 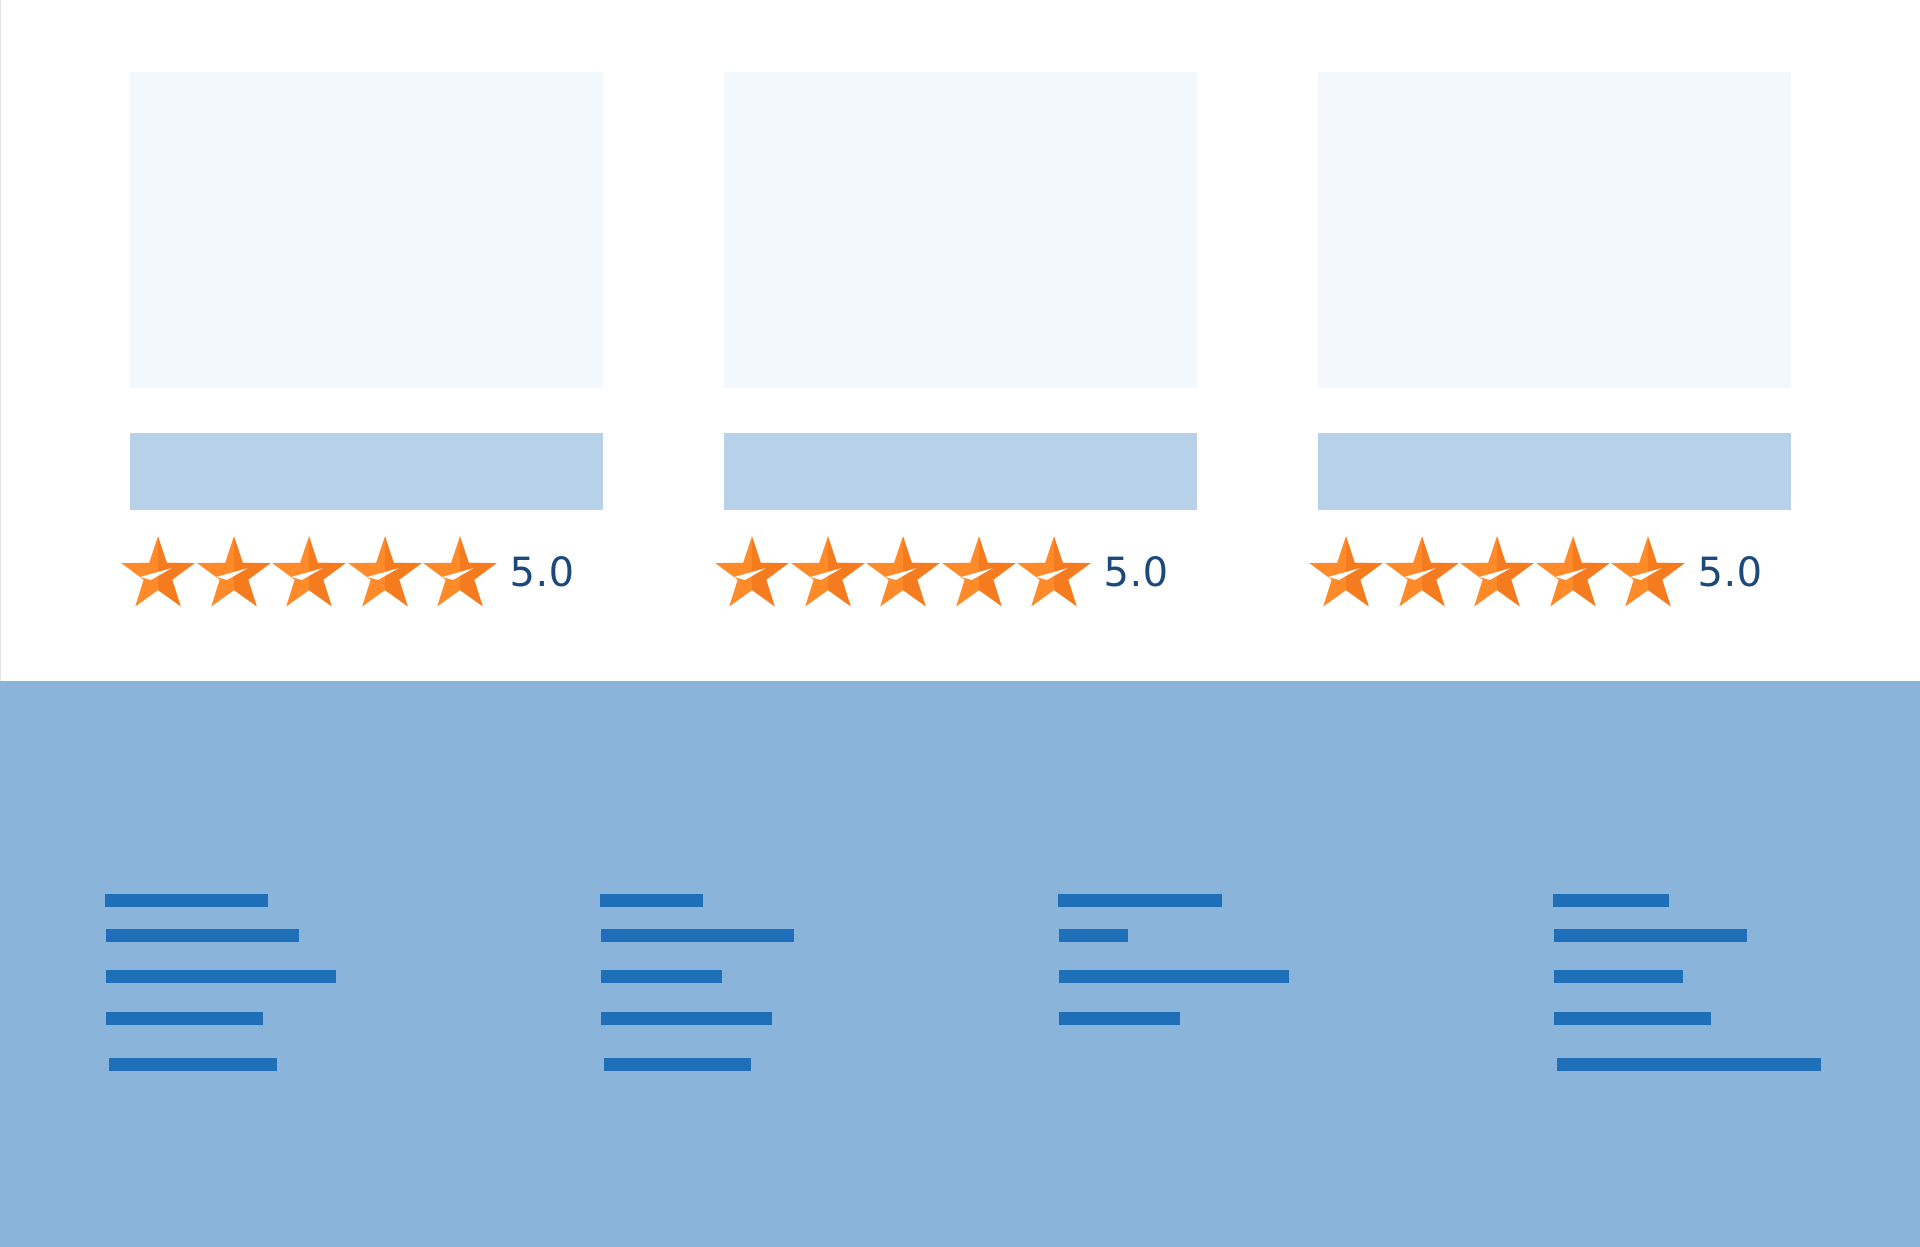 What do you see at coordinates (0, 340) in the screenshot?
I see `page-left-border` at bounding box center [0, 340].